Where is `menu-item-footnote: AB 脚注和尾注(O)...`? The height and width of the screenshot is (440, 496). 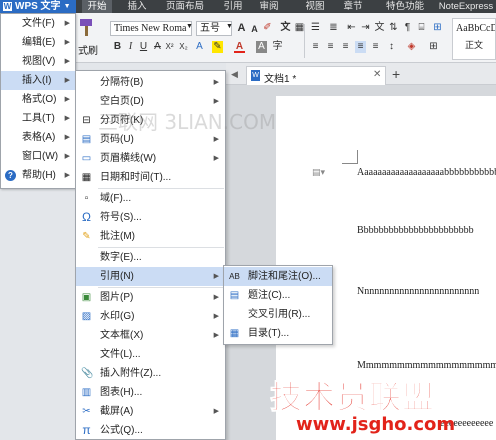 menu-item-footnote: AB 脚注和尾注(O)... is located at coordinates (278, 276).